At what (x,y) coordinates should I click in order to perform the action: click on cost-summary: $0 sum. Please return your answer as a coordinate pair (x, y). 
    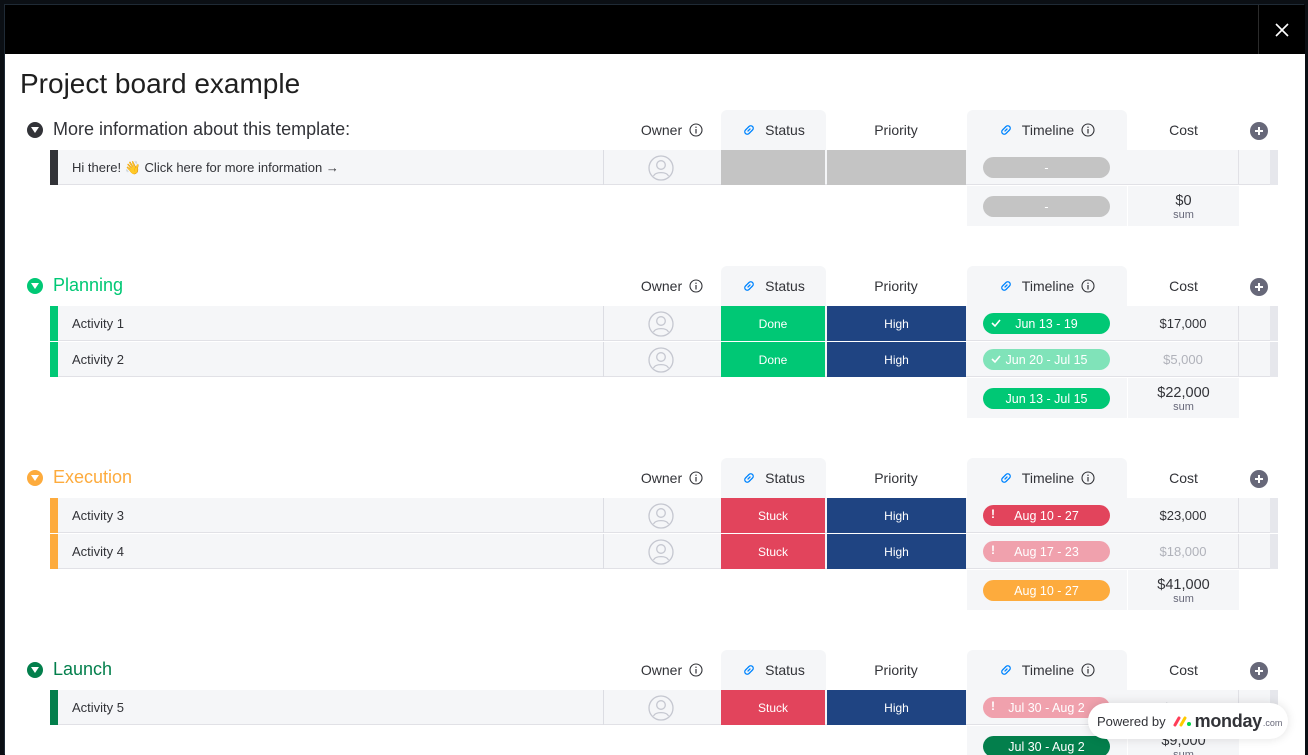
    Looking at the image, I should click on (1183, 206).